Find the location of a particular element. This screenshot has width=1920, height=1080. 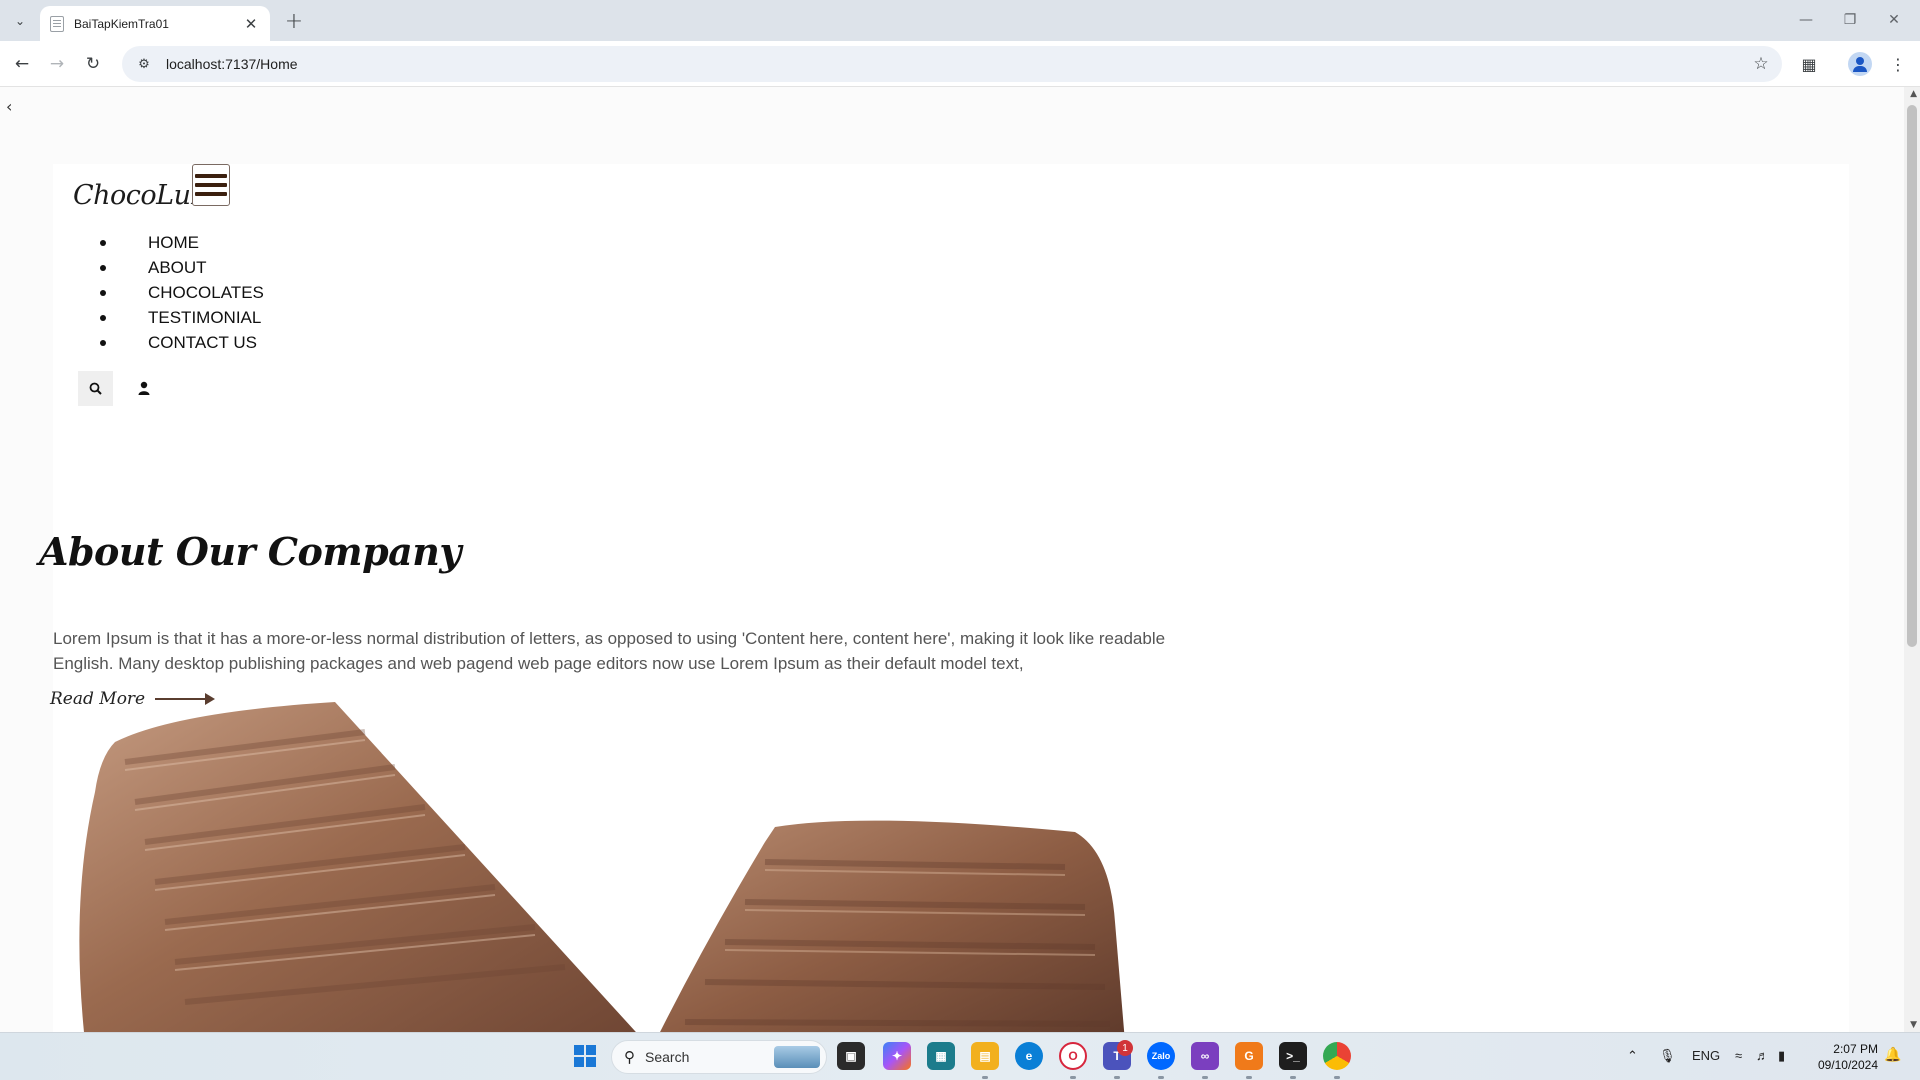

search-icon: ⚲ is located at coordinates (629, 1057).